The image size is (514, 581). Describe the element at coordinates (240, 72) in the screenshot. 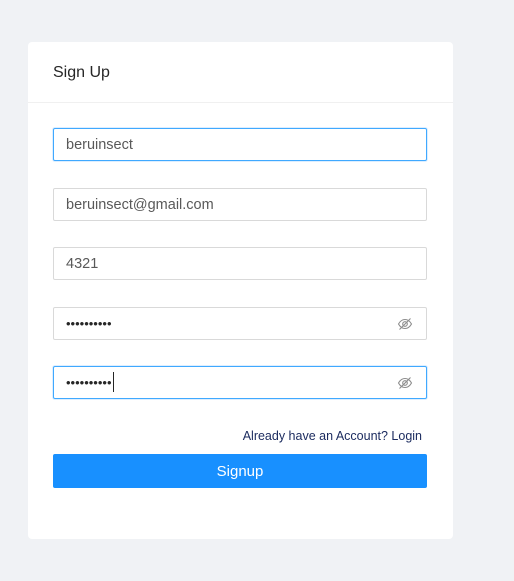

I see `card-header: Sign Up` at that location.